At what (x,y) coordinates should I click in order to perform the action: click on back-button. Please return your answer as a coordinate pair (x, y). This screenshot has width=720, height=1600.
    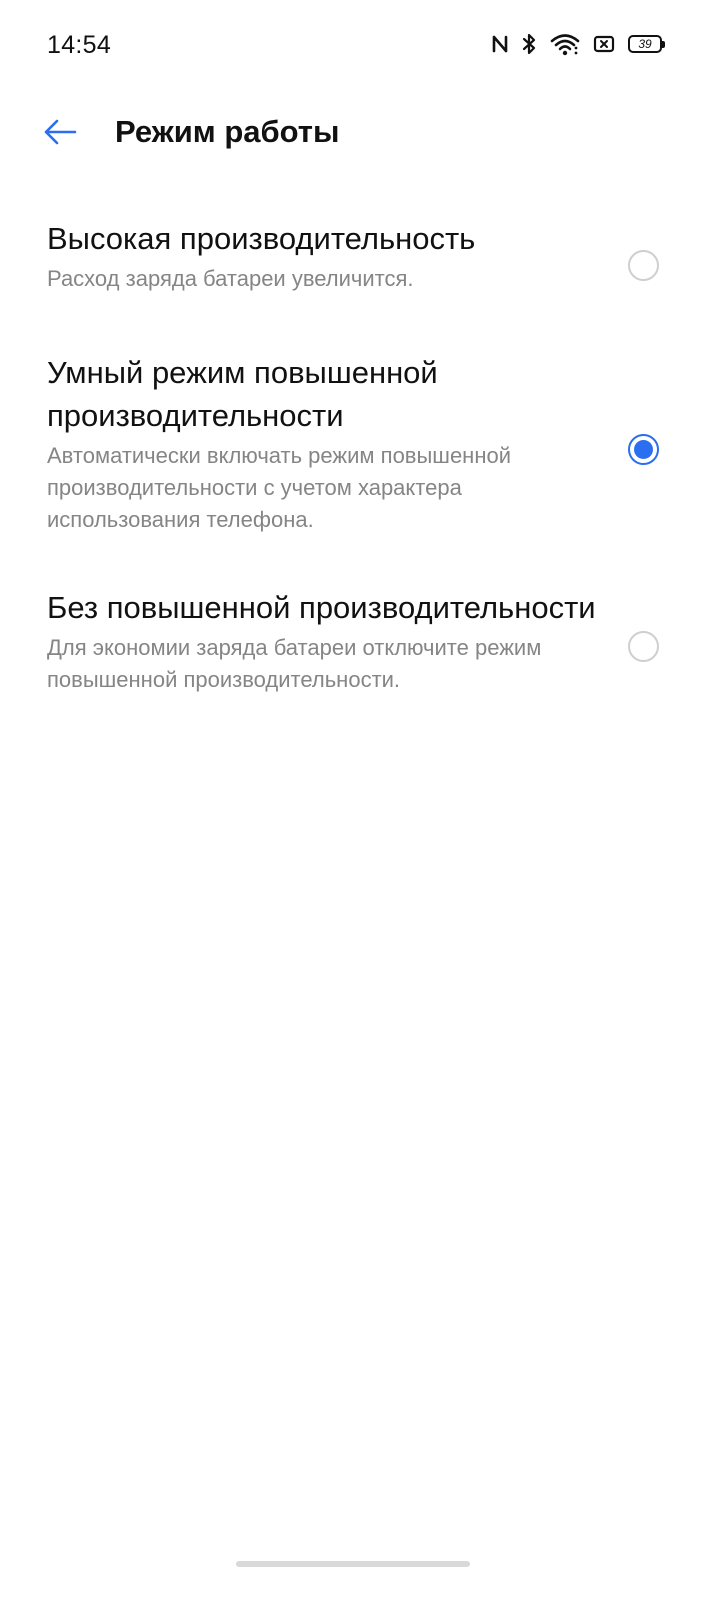
    Looking at the image, I should click on (60, 132).